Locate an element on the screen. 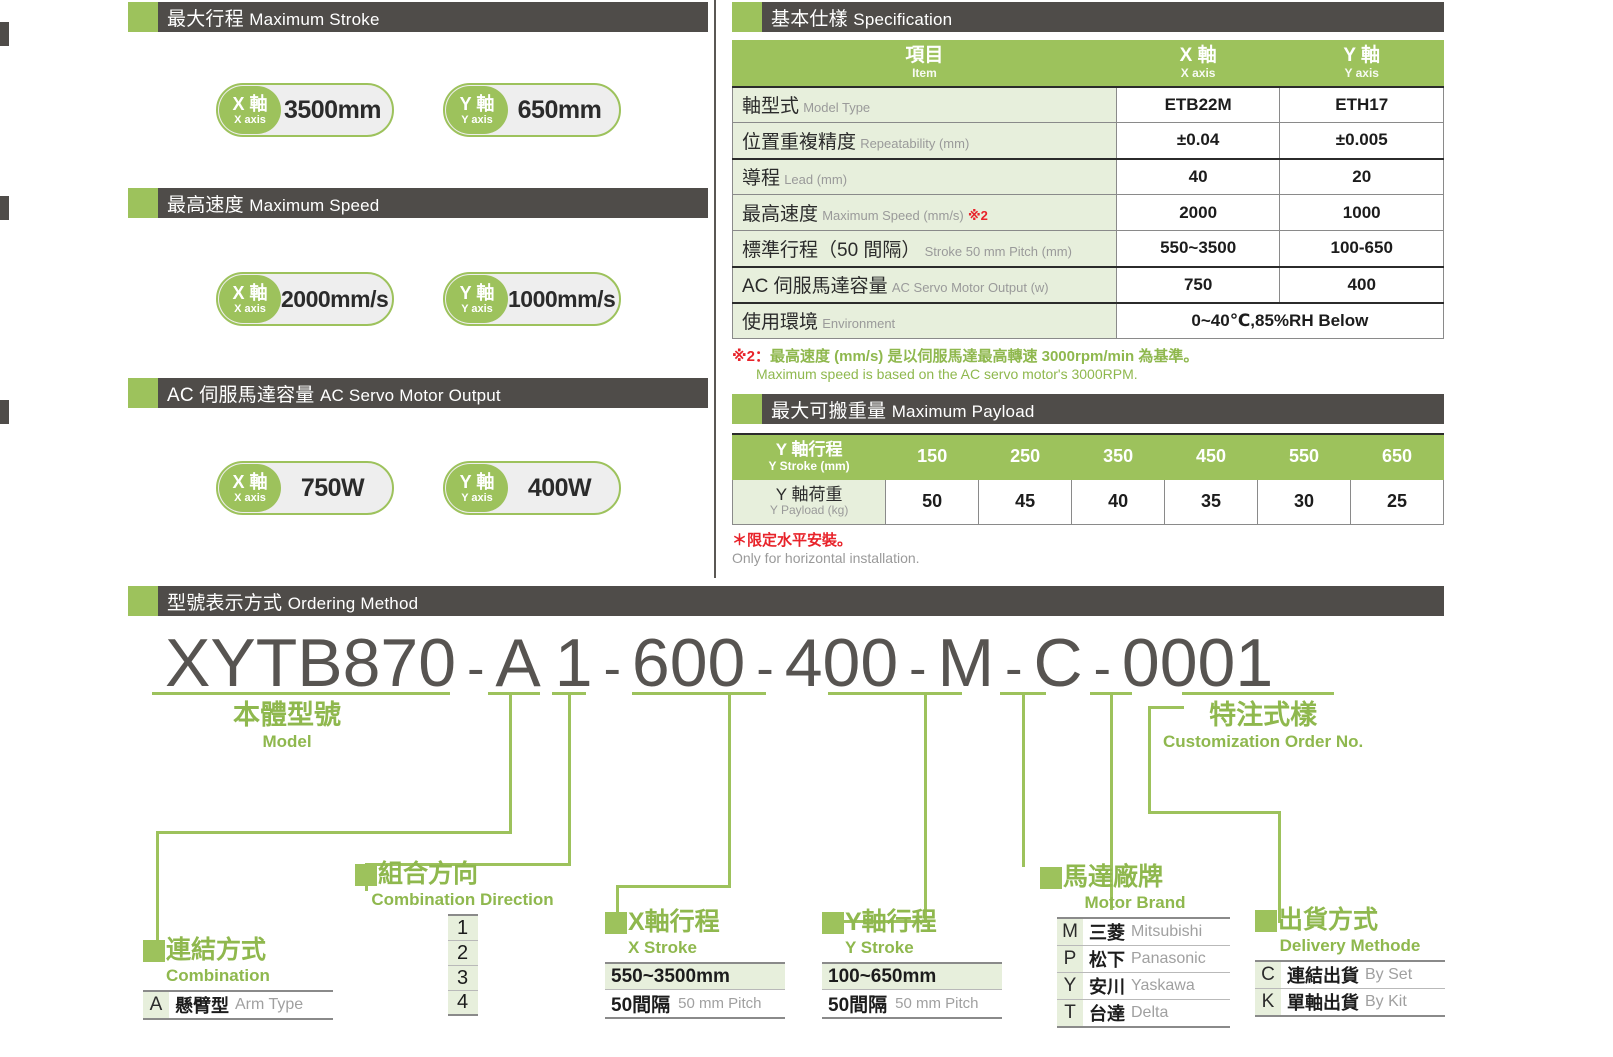 This screenshot has width=1613, height=1057. section-title-cn: 基本仕樣 is located at coordinates (809, 19).